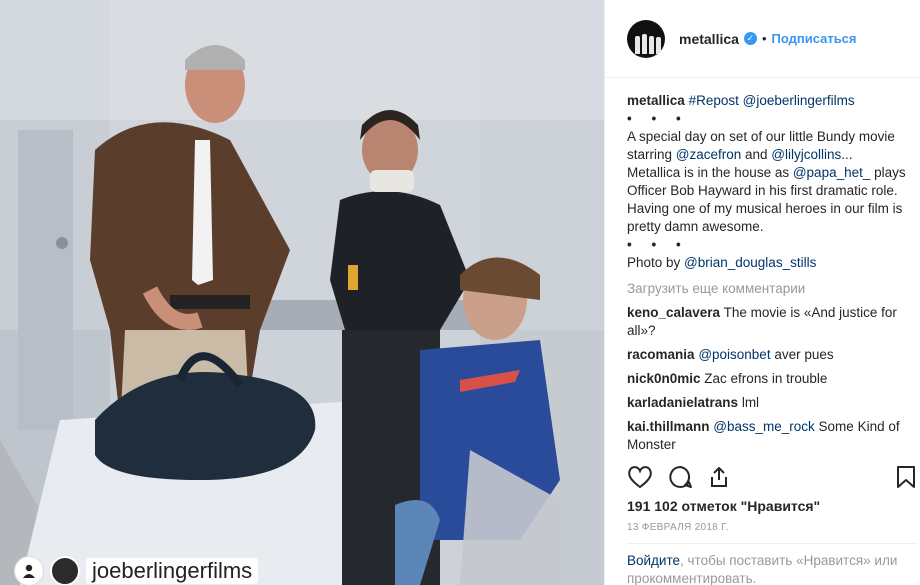  What do you see at coordinates (723, 506) in the screenshot?
I see `likes-count: 191 102 отметок "Нравится"` at bounding box center [723, 506].